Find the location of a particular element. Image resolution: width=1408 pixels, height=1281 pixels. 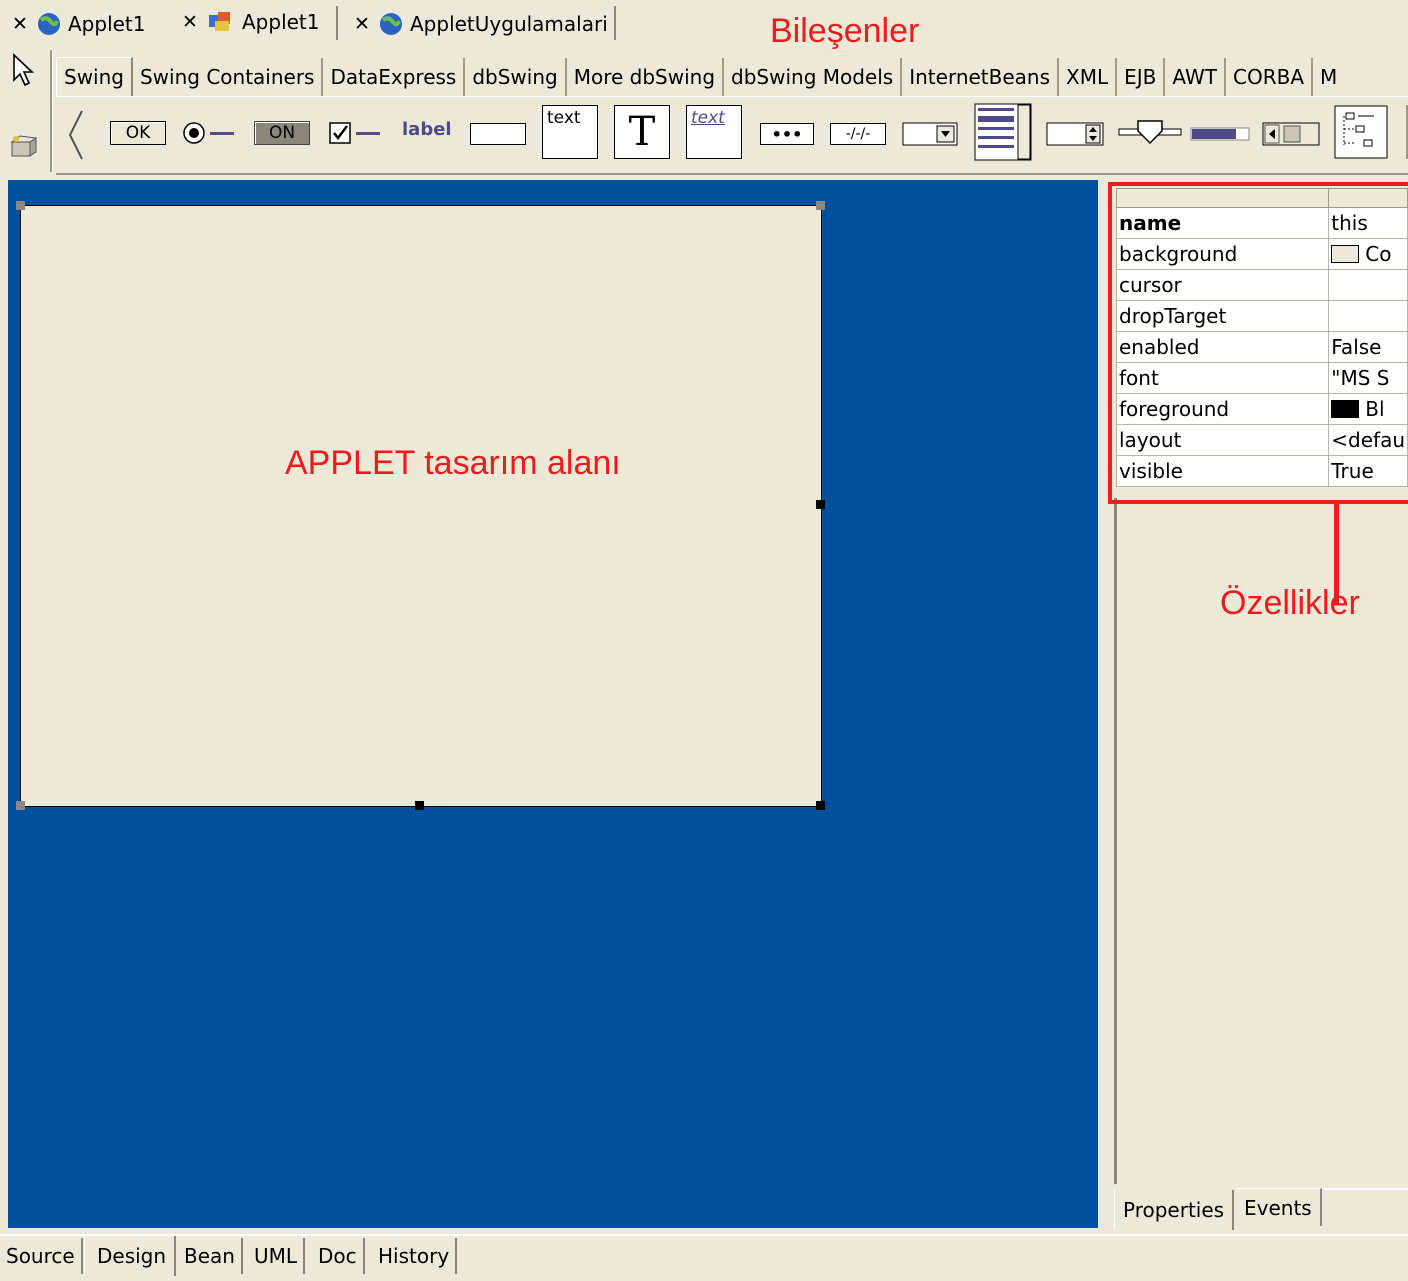

resize-handle-se is located at coordinates (820, 805).